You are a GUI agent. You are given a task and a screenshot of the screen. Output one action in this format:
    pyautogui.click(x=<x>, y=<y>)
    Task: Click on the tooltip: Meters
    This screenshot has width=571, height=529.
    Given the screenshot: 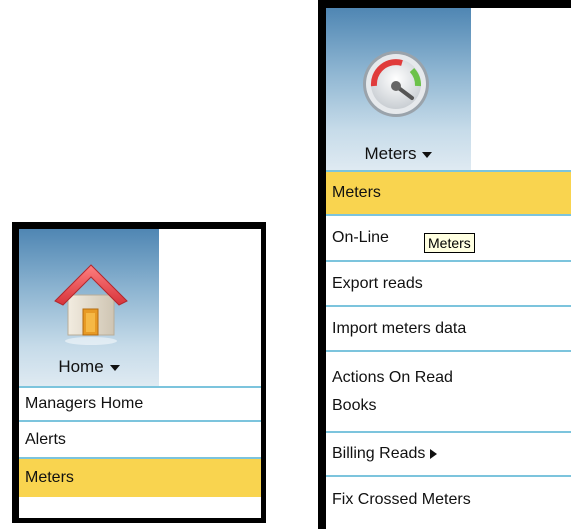 What is the action you would take?
    pyautogui.click(x=449, y=243)
    